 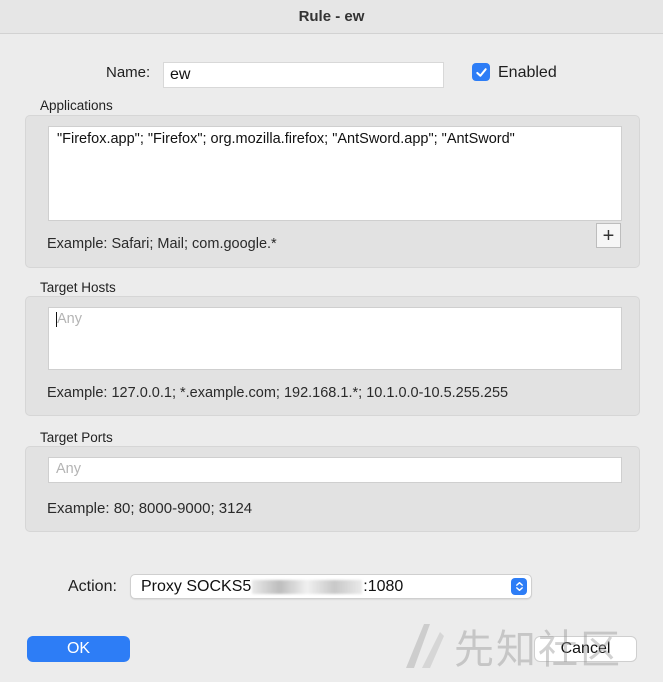 I want to click on target-hosts-textarea: Any, so click(x=335, y=338).